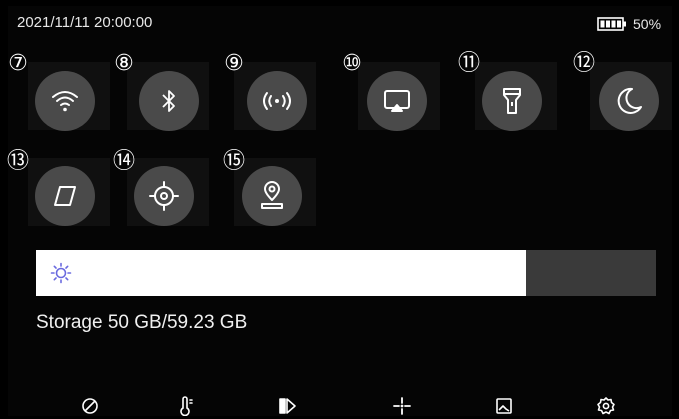 The height and width of the screenshot is (419, 679). What do you see at coordinates (142, 322) in the screenshot?
I see `storage-label: Storage 50 GB/59.23 GB` at bounding box center [142, 322].